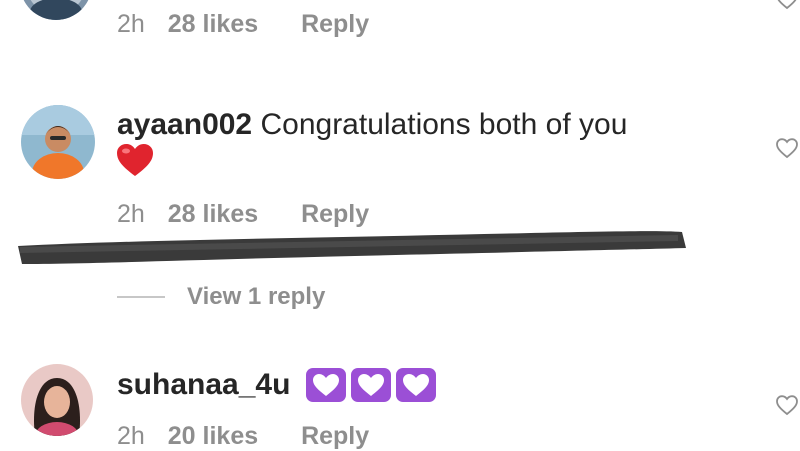 This screenshot has width=800, height=451. Describe the element at coordinates (256, 296) in the screenshot. I see `view-replies-label: View 1 reply` at that location.